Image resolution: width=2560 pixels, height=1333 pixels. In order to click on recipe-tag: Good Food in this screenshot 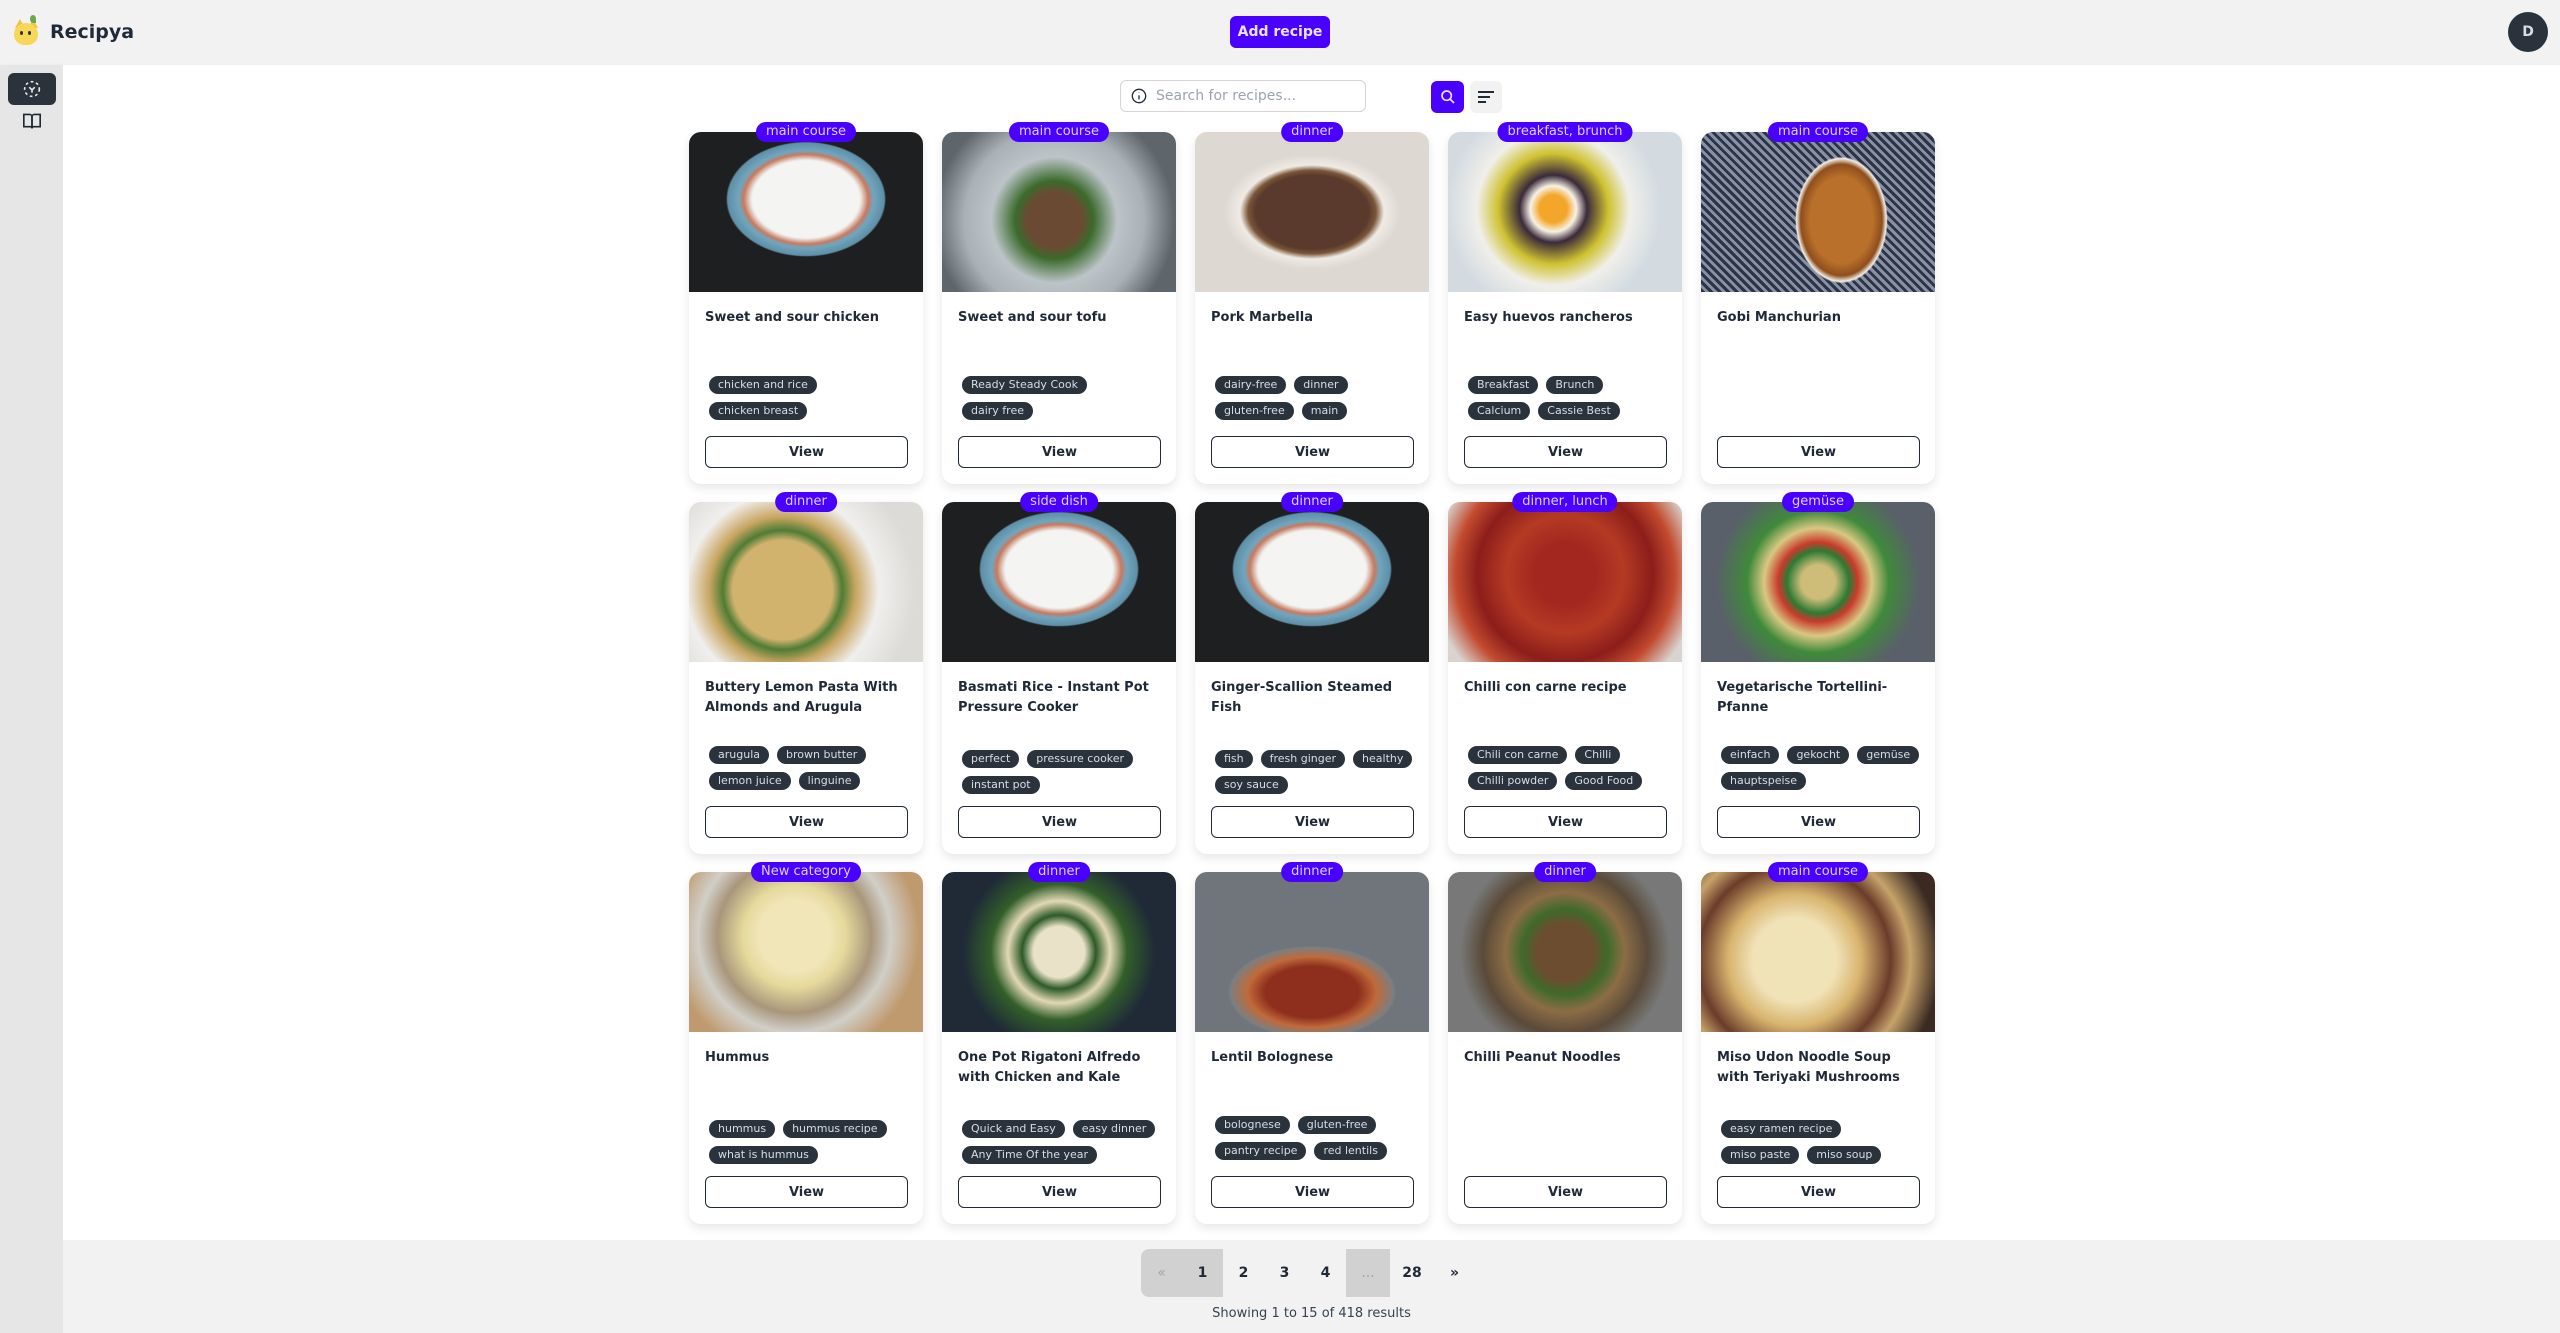, I will do `click(1604, 781)`.